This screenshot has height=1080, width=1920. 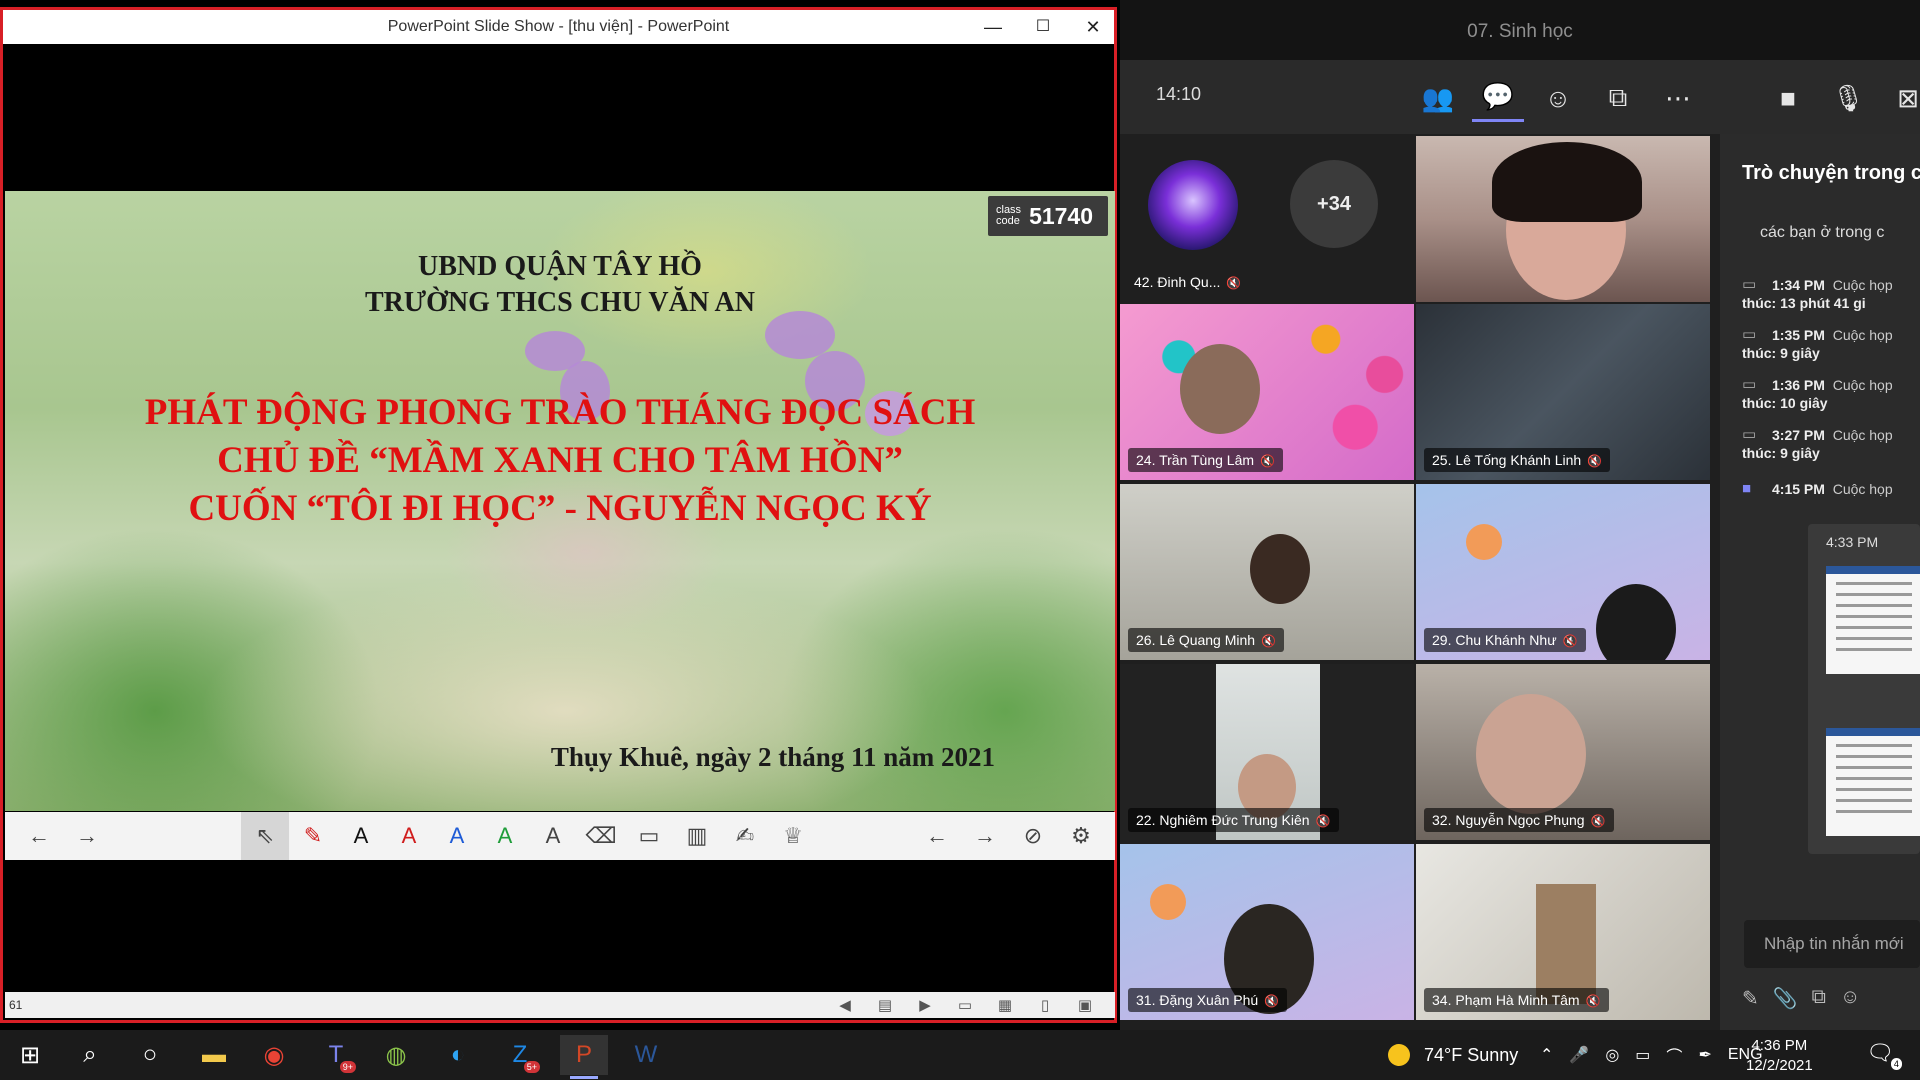 I want to click on status-notes-icon: ▤, so click(x=885, y=1005).